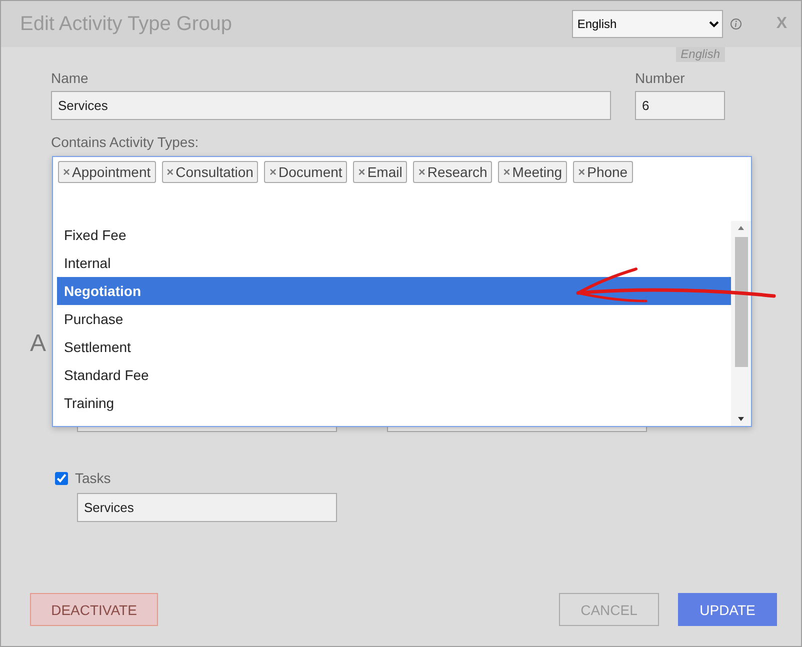 This screenshot has height=647, width=802. What do you see at coordinates (727, 609) in the screenshot?
I see `update-button: UPDATE` at bounding box center [727, 609].